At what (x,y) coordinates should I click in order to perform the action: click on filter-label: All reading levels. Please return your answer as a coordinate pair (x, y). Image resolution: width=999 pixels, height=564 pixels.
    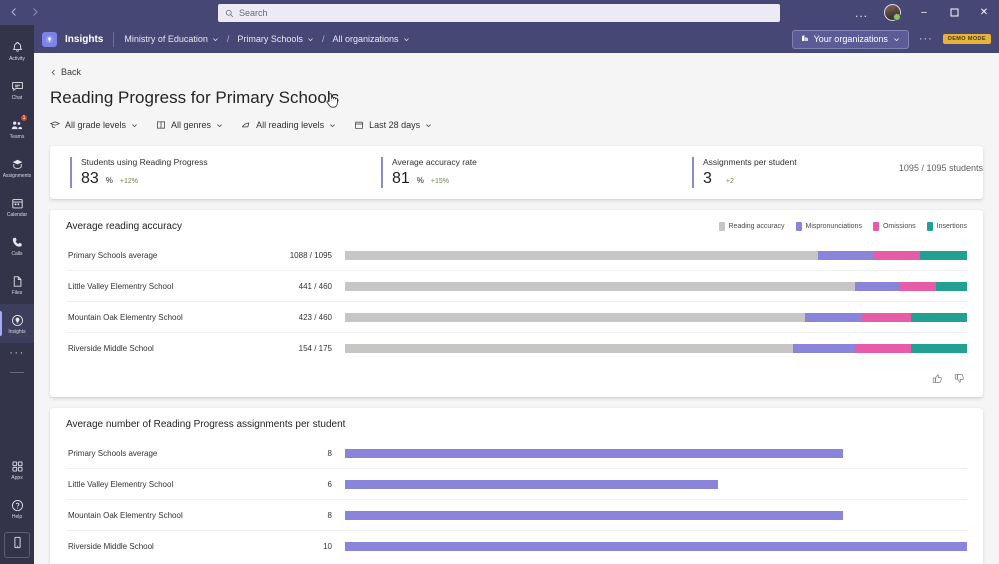
    Looking at the image, I should click on (290, 125).